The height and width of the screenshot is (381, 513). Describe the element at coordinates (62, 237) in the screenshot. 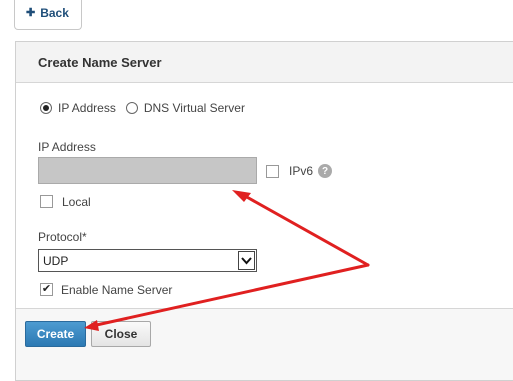

I see `protocol-label: Protocol*` at that location.